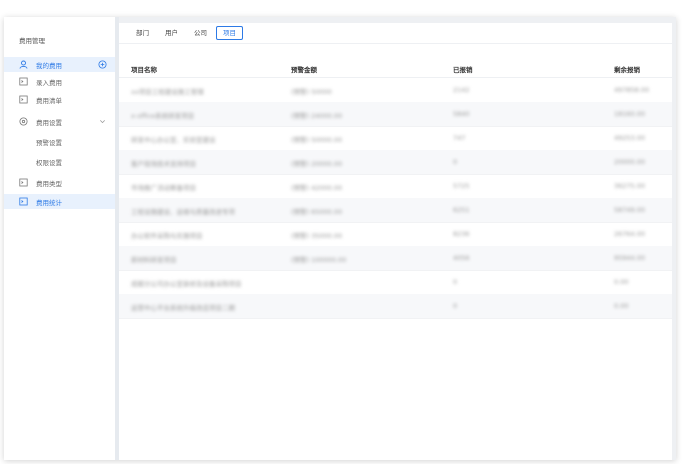 This screenshot has width=682, height=464. I want to click on warning-amount-cell: (预警) 50000, so click(311, 92).